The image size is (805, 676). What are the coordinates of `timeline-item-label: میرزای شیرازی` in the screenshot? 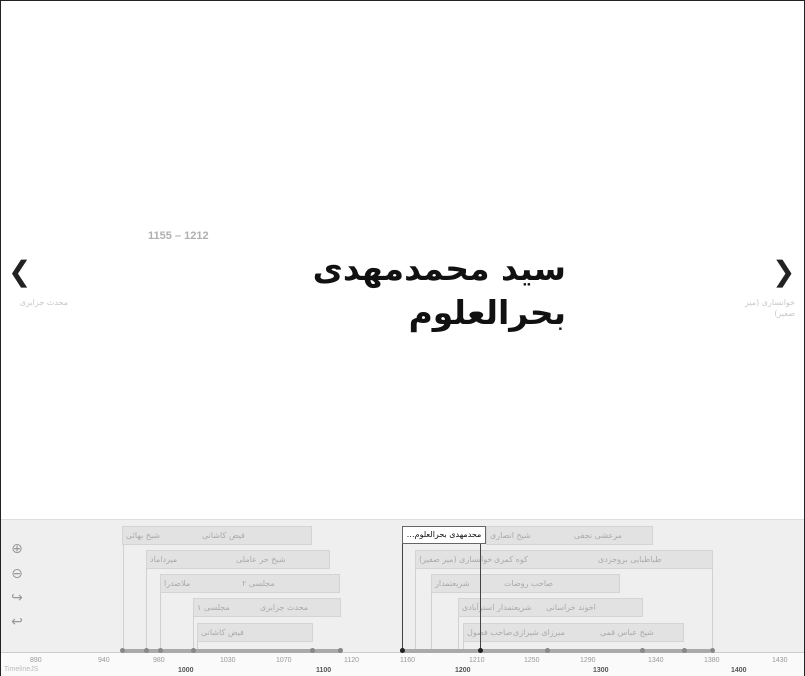 It's located at (539, 632).